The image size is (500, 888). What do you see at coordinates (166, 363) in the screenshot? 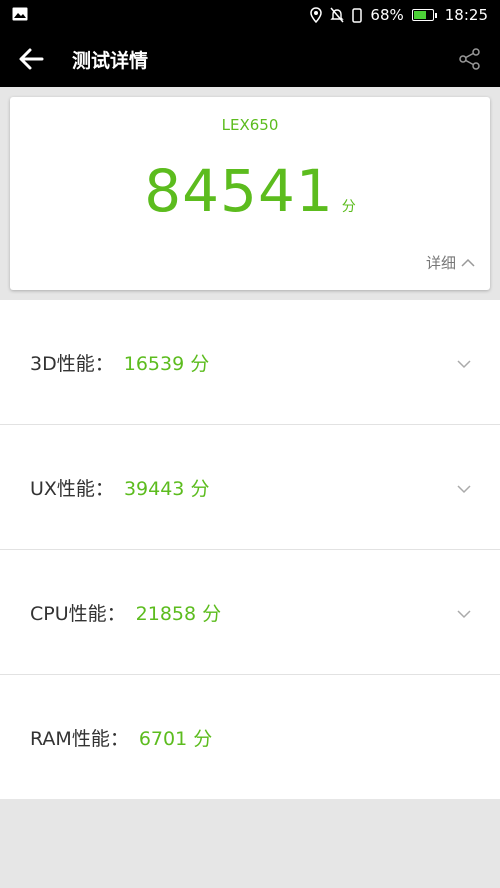
I see `result-score: 16539 分` at bounding box center [166, 363].